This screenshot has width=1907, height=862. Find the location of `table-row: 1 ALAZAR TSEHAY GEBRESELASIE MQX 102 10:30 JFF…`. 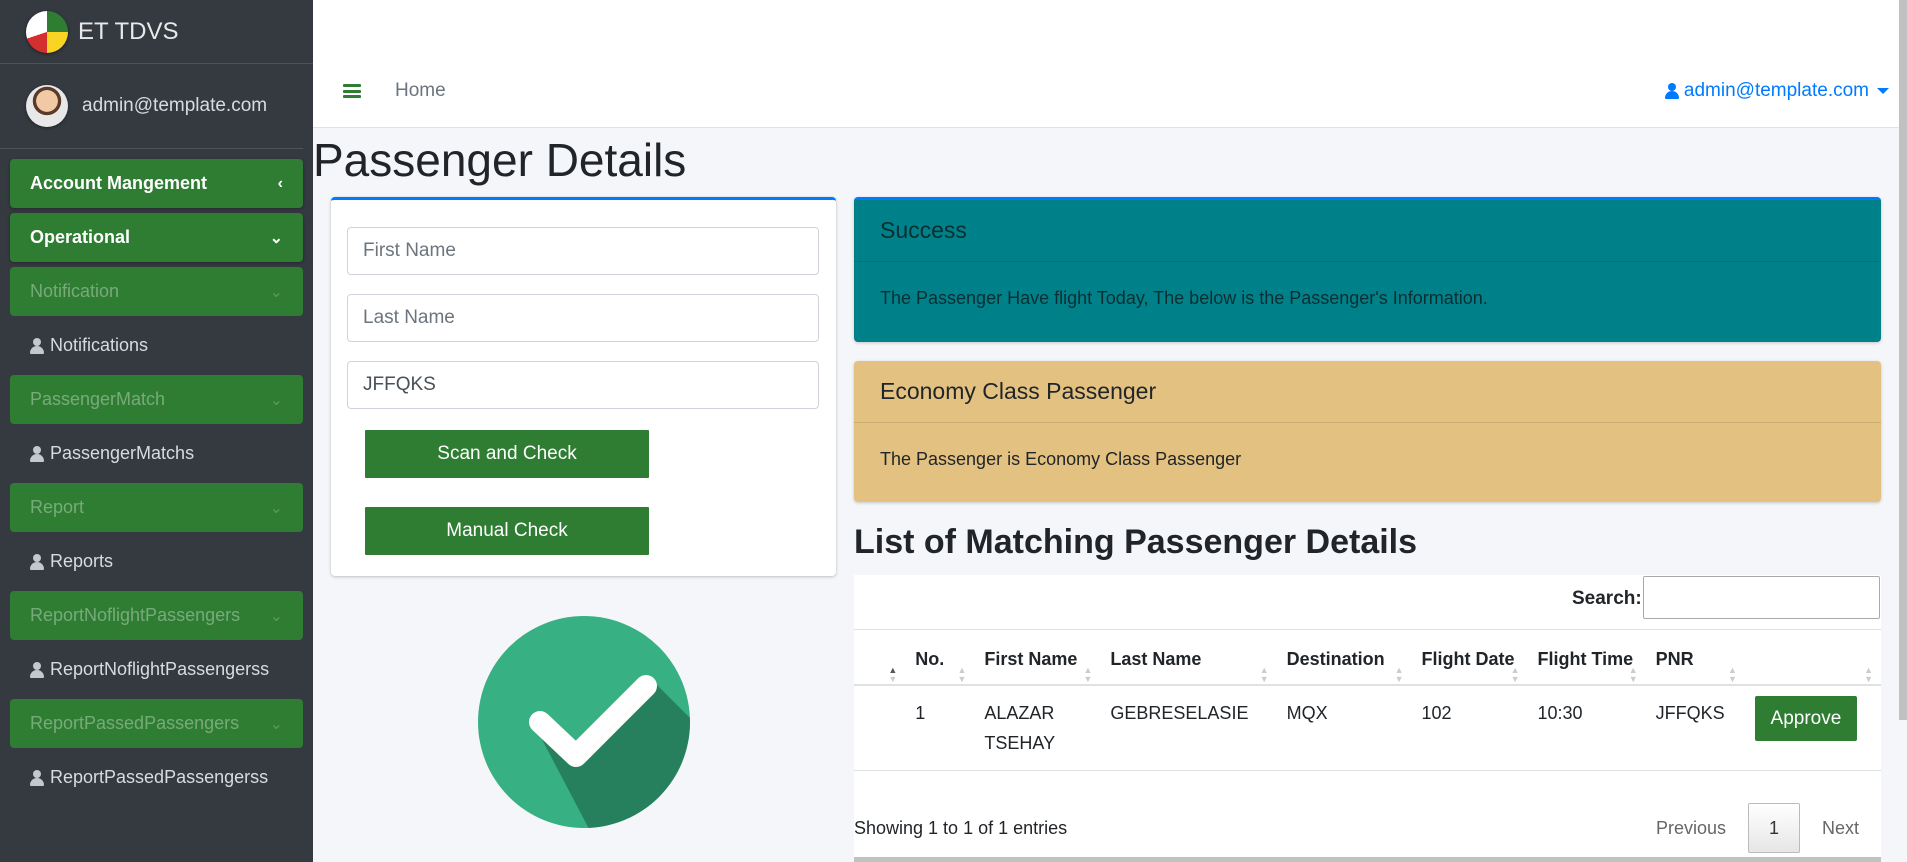

table-row: 1 ALAZAR TSEHAY GEBRESELASIE MQX 102 10:30 JFF… is located at coordinates (1367, 728).